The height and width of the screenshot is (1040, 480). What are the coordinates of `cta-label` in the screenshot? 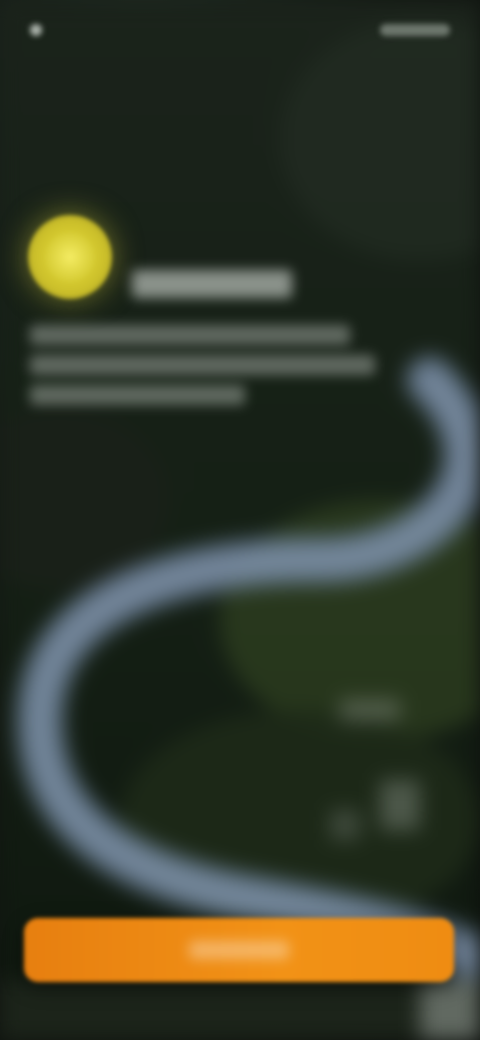 It's located at (239, 950).